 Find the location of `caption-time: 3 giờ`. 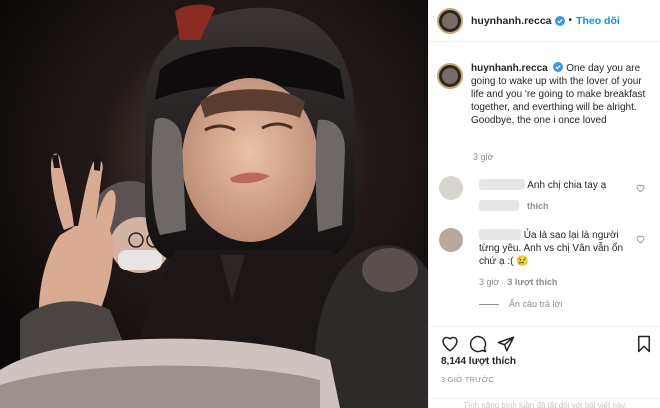

caption-time: 3 giờ is located at coordinates (483, 157).